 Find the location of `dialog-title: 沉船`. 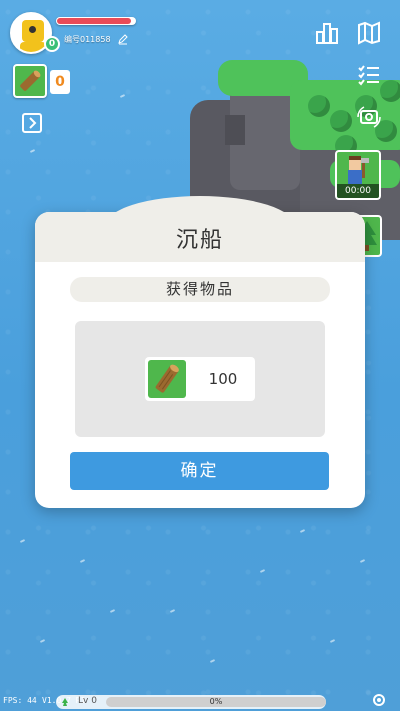

dialog-title: 沉船 is located at coordinates (199, 240).